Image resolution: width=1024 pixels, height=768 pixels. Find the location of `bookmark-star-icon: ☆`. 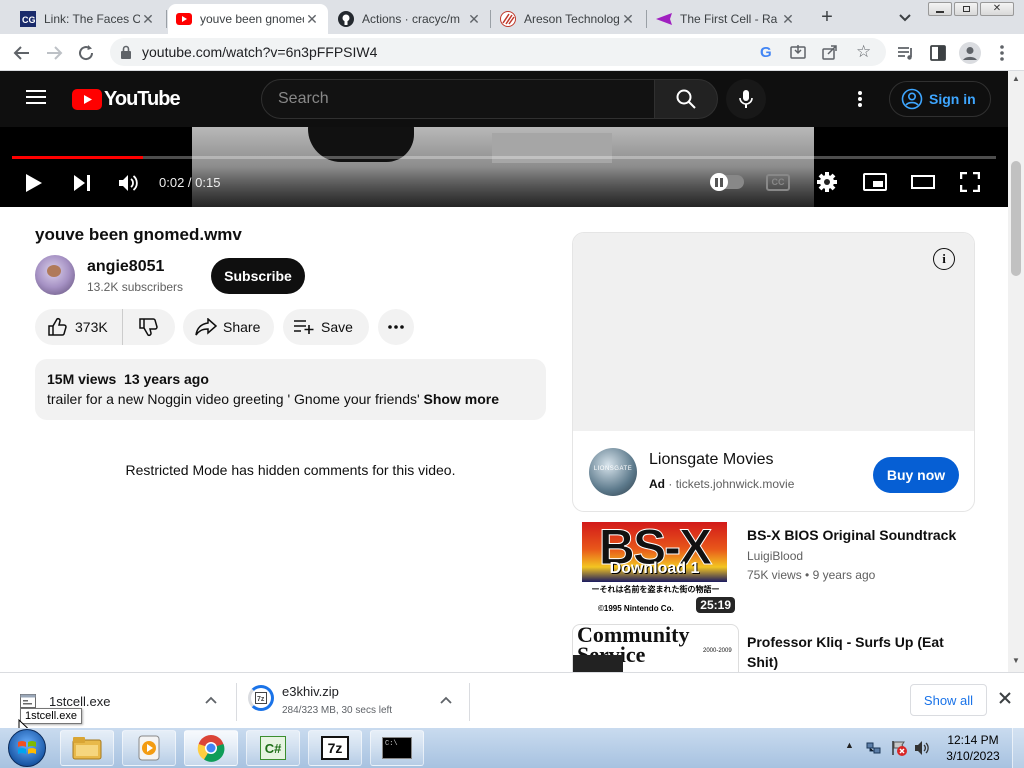

bookmark-star-icon: ☆ is located at coordinates (863, 52).